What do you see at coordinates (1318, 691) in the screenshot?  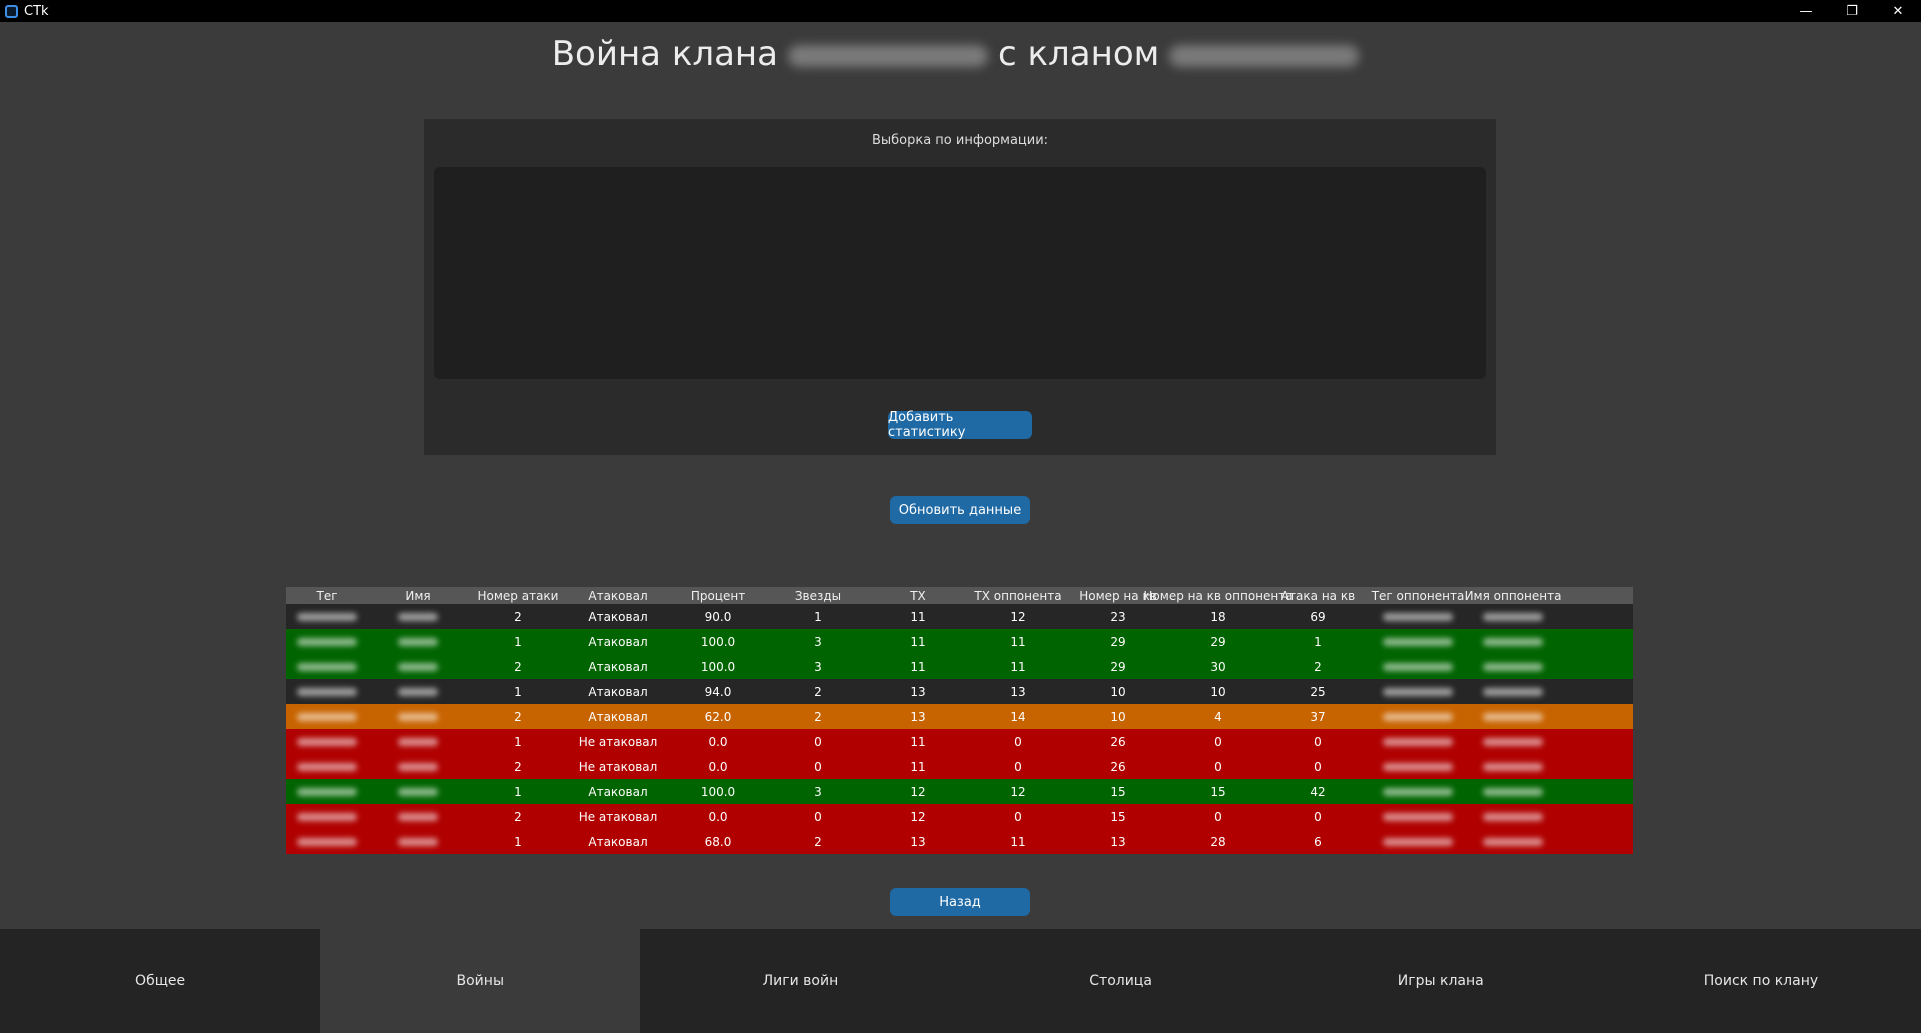 I see `table-cell: 25` at bounding box center [1318, 691].